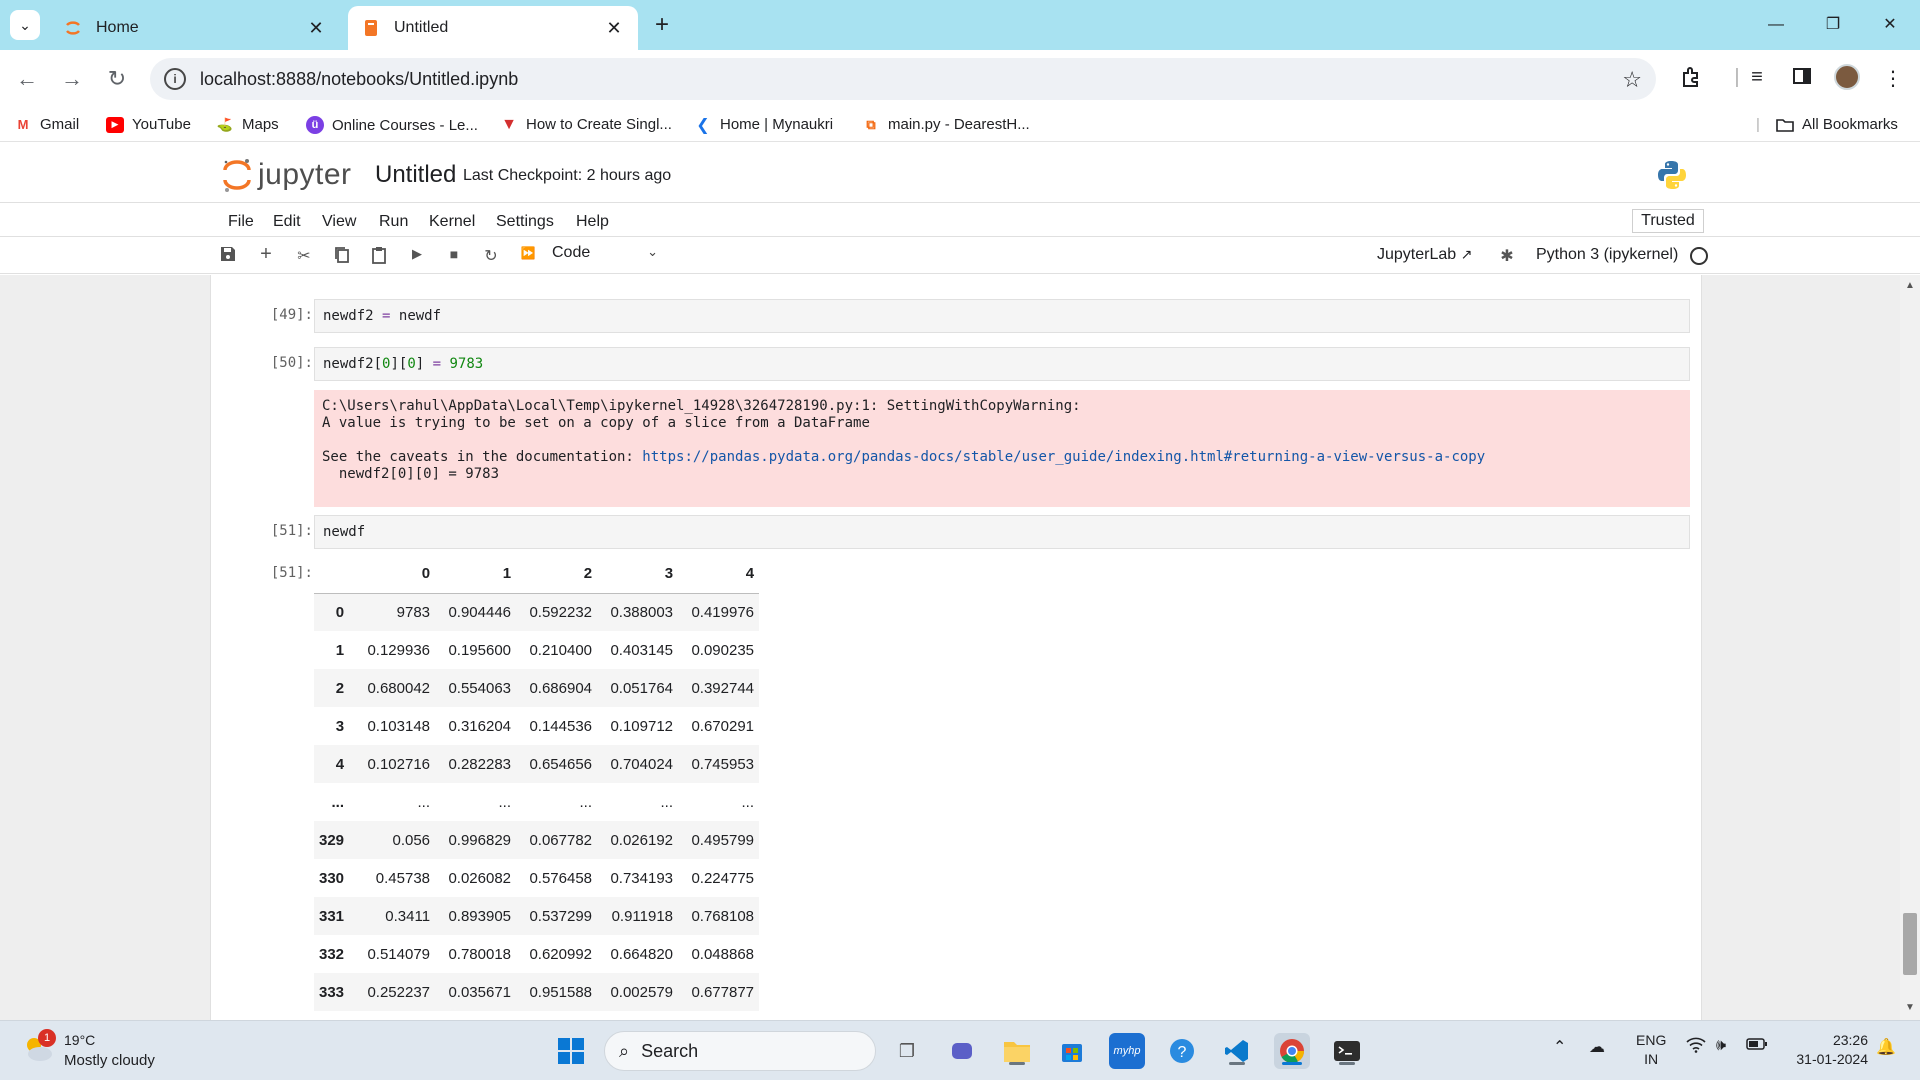 Image resolution: width=1920 pixels, height=1080 pixels. What do you see at coordinates (1910, 944) in the screenshot?
I see `scrollbar-thumb` at bounding box center [1910, 944].